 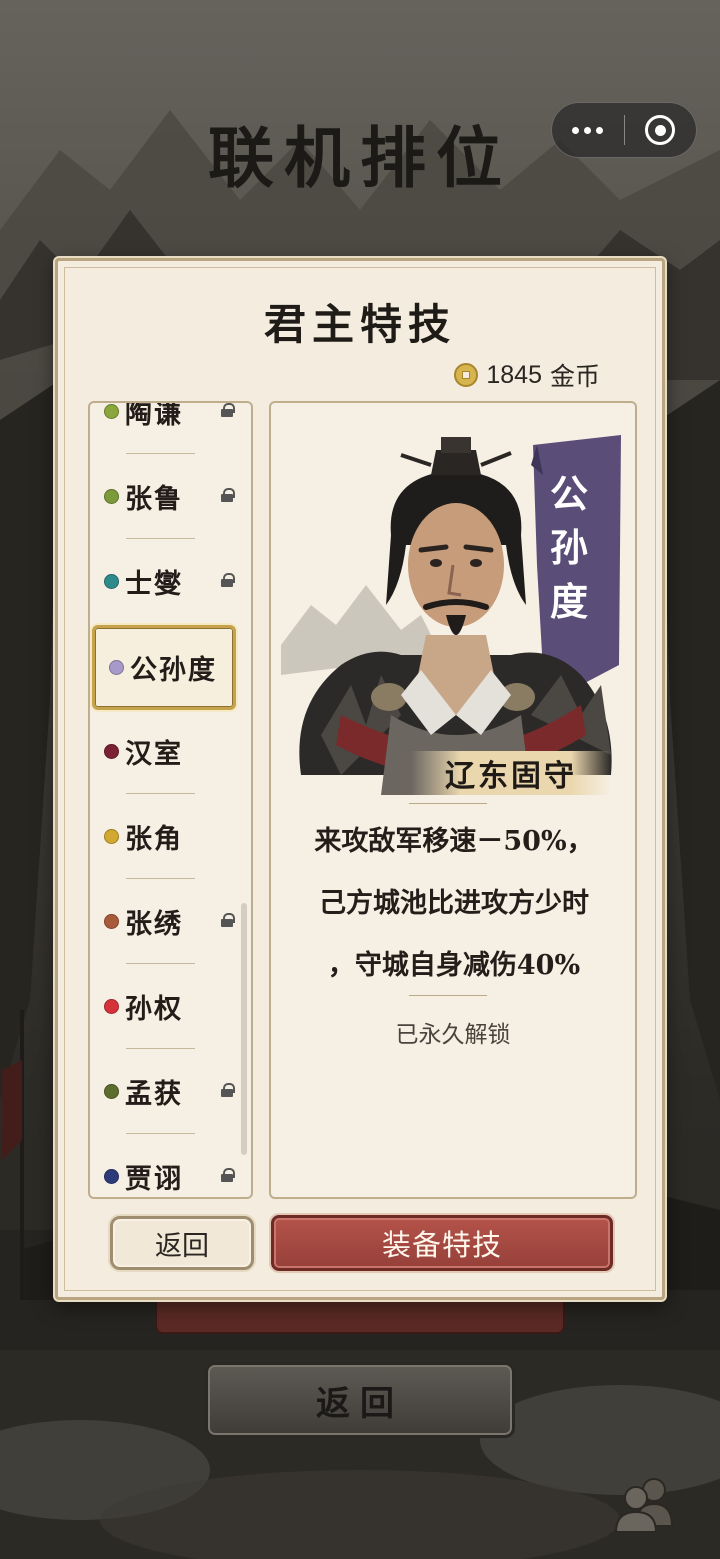 I want to click on portrait-name-char: 公, so click(x=568, y=493).